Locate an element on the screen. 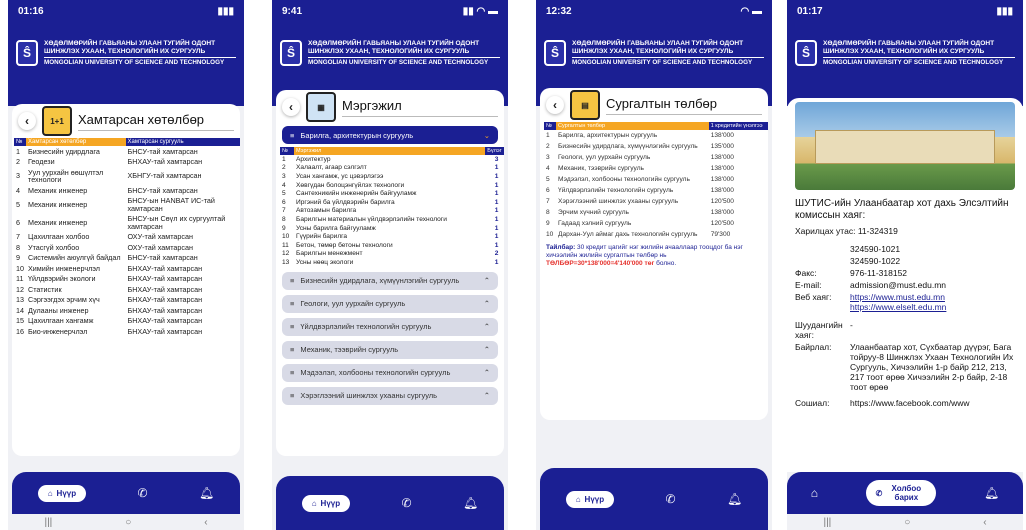 The width and height of the screenshot is (1026, 530). cell: Архитектур is located at coordinates (313, 159).